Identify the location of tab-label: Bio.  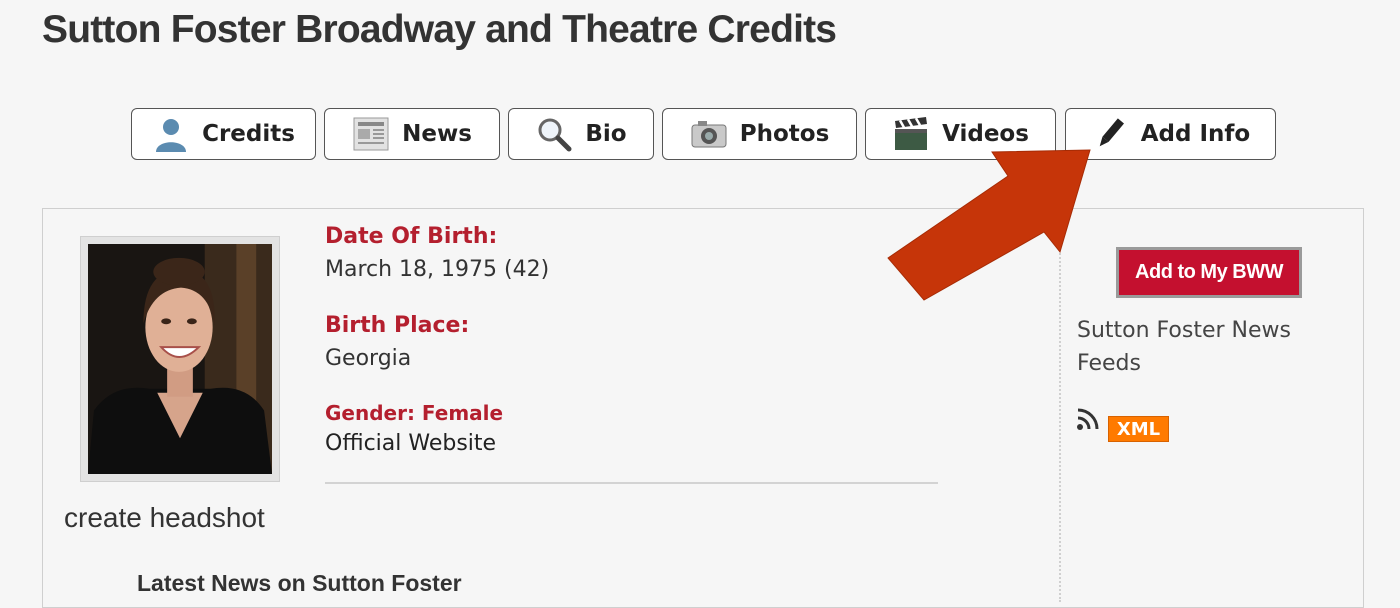
(606, 134).